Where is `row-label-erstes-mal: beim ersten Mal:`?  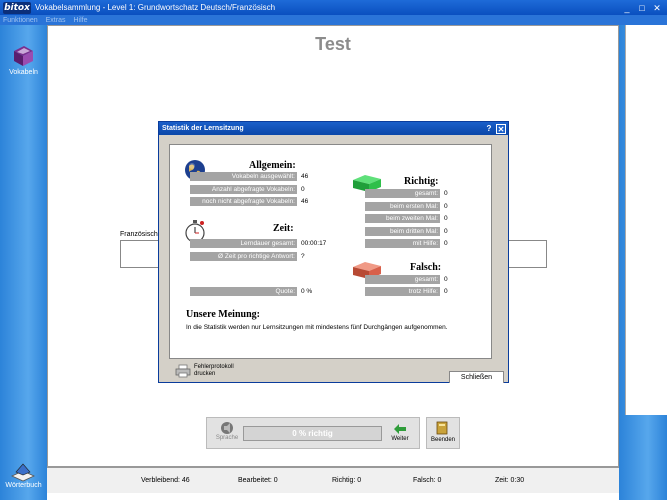 row-label-erstes-mal: beim ersten Mal: is located at coordinates (402, 206).